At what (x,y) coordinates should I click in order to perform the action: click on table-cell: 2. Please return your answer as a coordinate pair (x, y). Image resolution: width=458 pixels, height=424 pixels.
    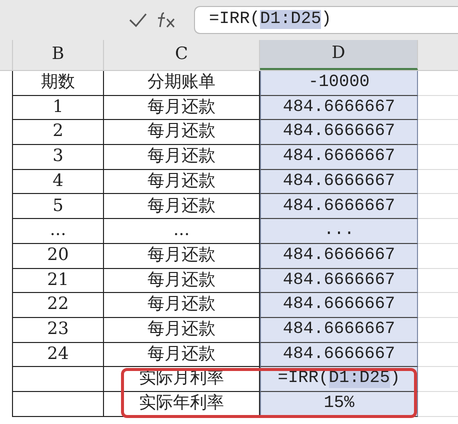
    Looking at the image, I should click on (58, 133).